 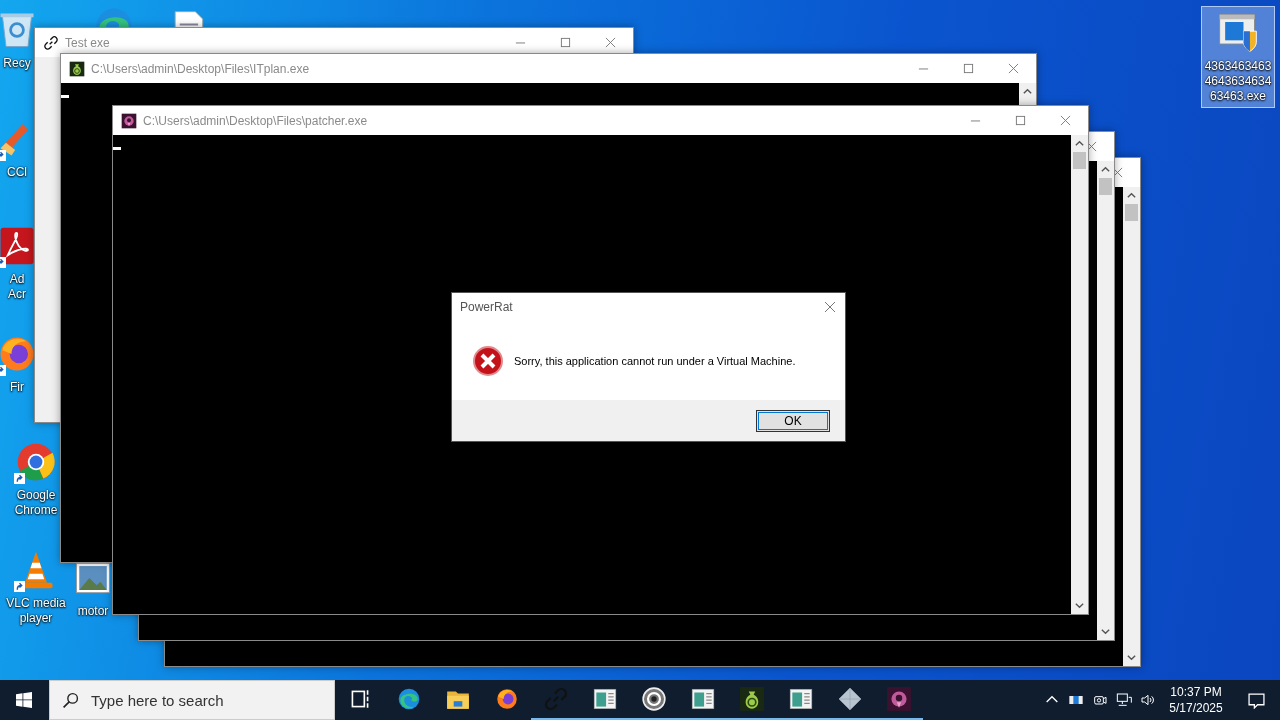 What do you see at coordinates (1124, 700) in the screenshot?
I see `network-icon` at bounding box center [1124, 700].